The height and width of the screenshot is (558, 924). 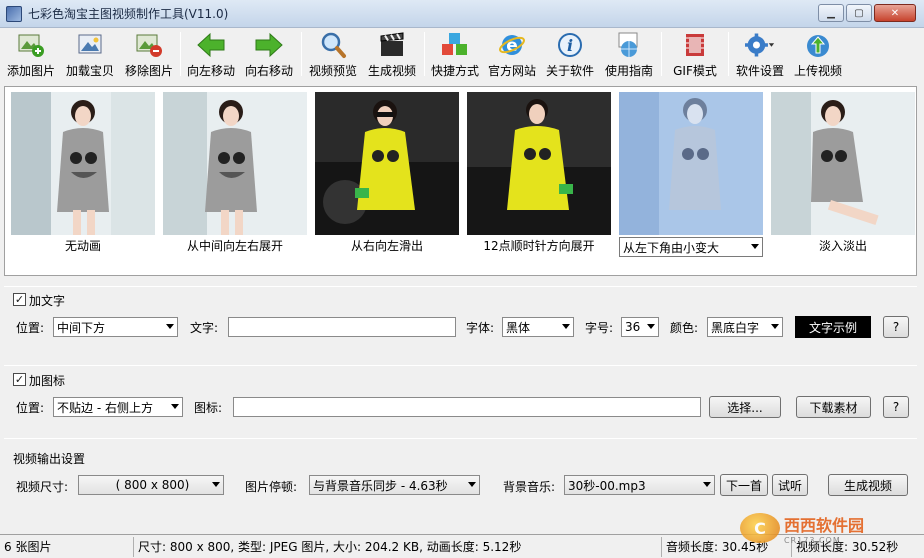 What do you see at coordinates (204, 328) in the screenshot?
I see `text-content-label: 文字:` at bounding box center [204, 328].